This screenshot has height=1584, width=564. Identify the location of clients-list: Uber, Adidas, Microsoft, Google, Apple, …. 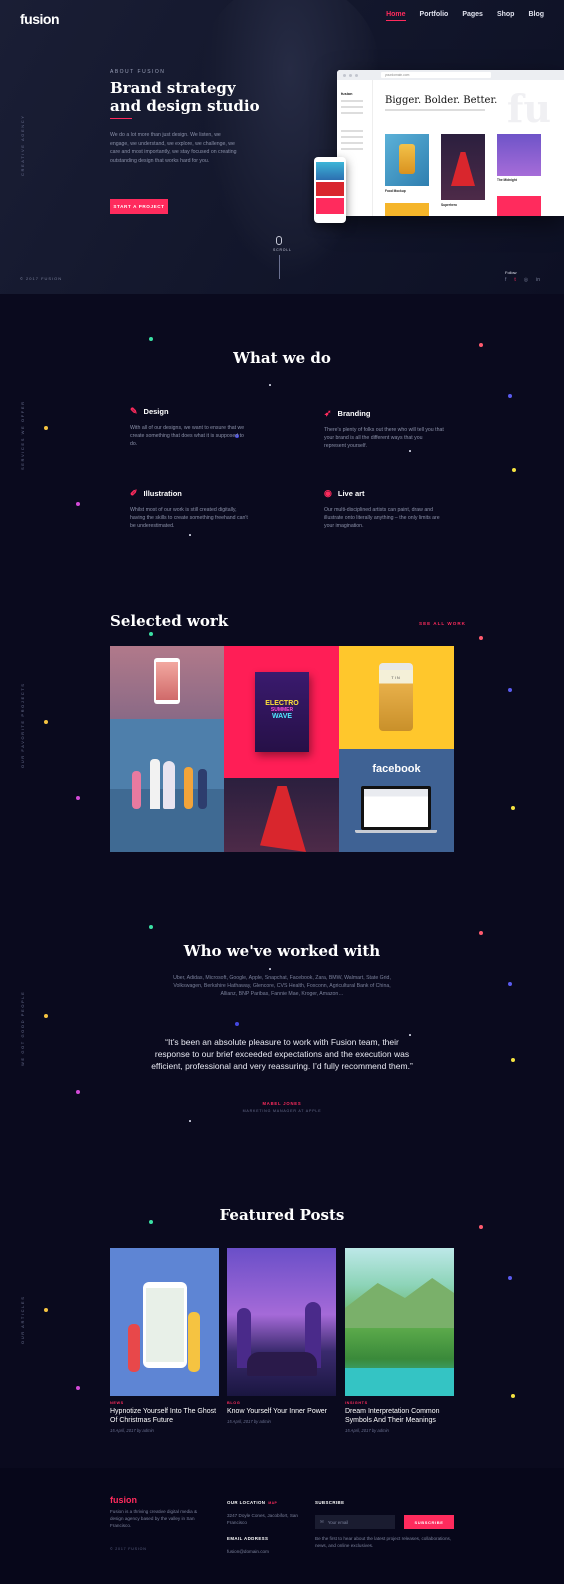
(282, 986).